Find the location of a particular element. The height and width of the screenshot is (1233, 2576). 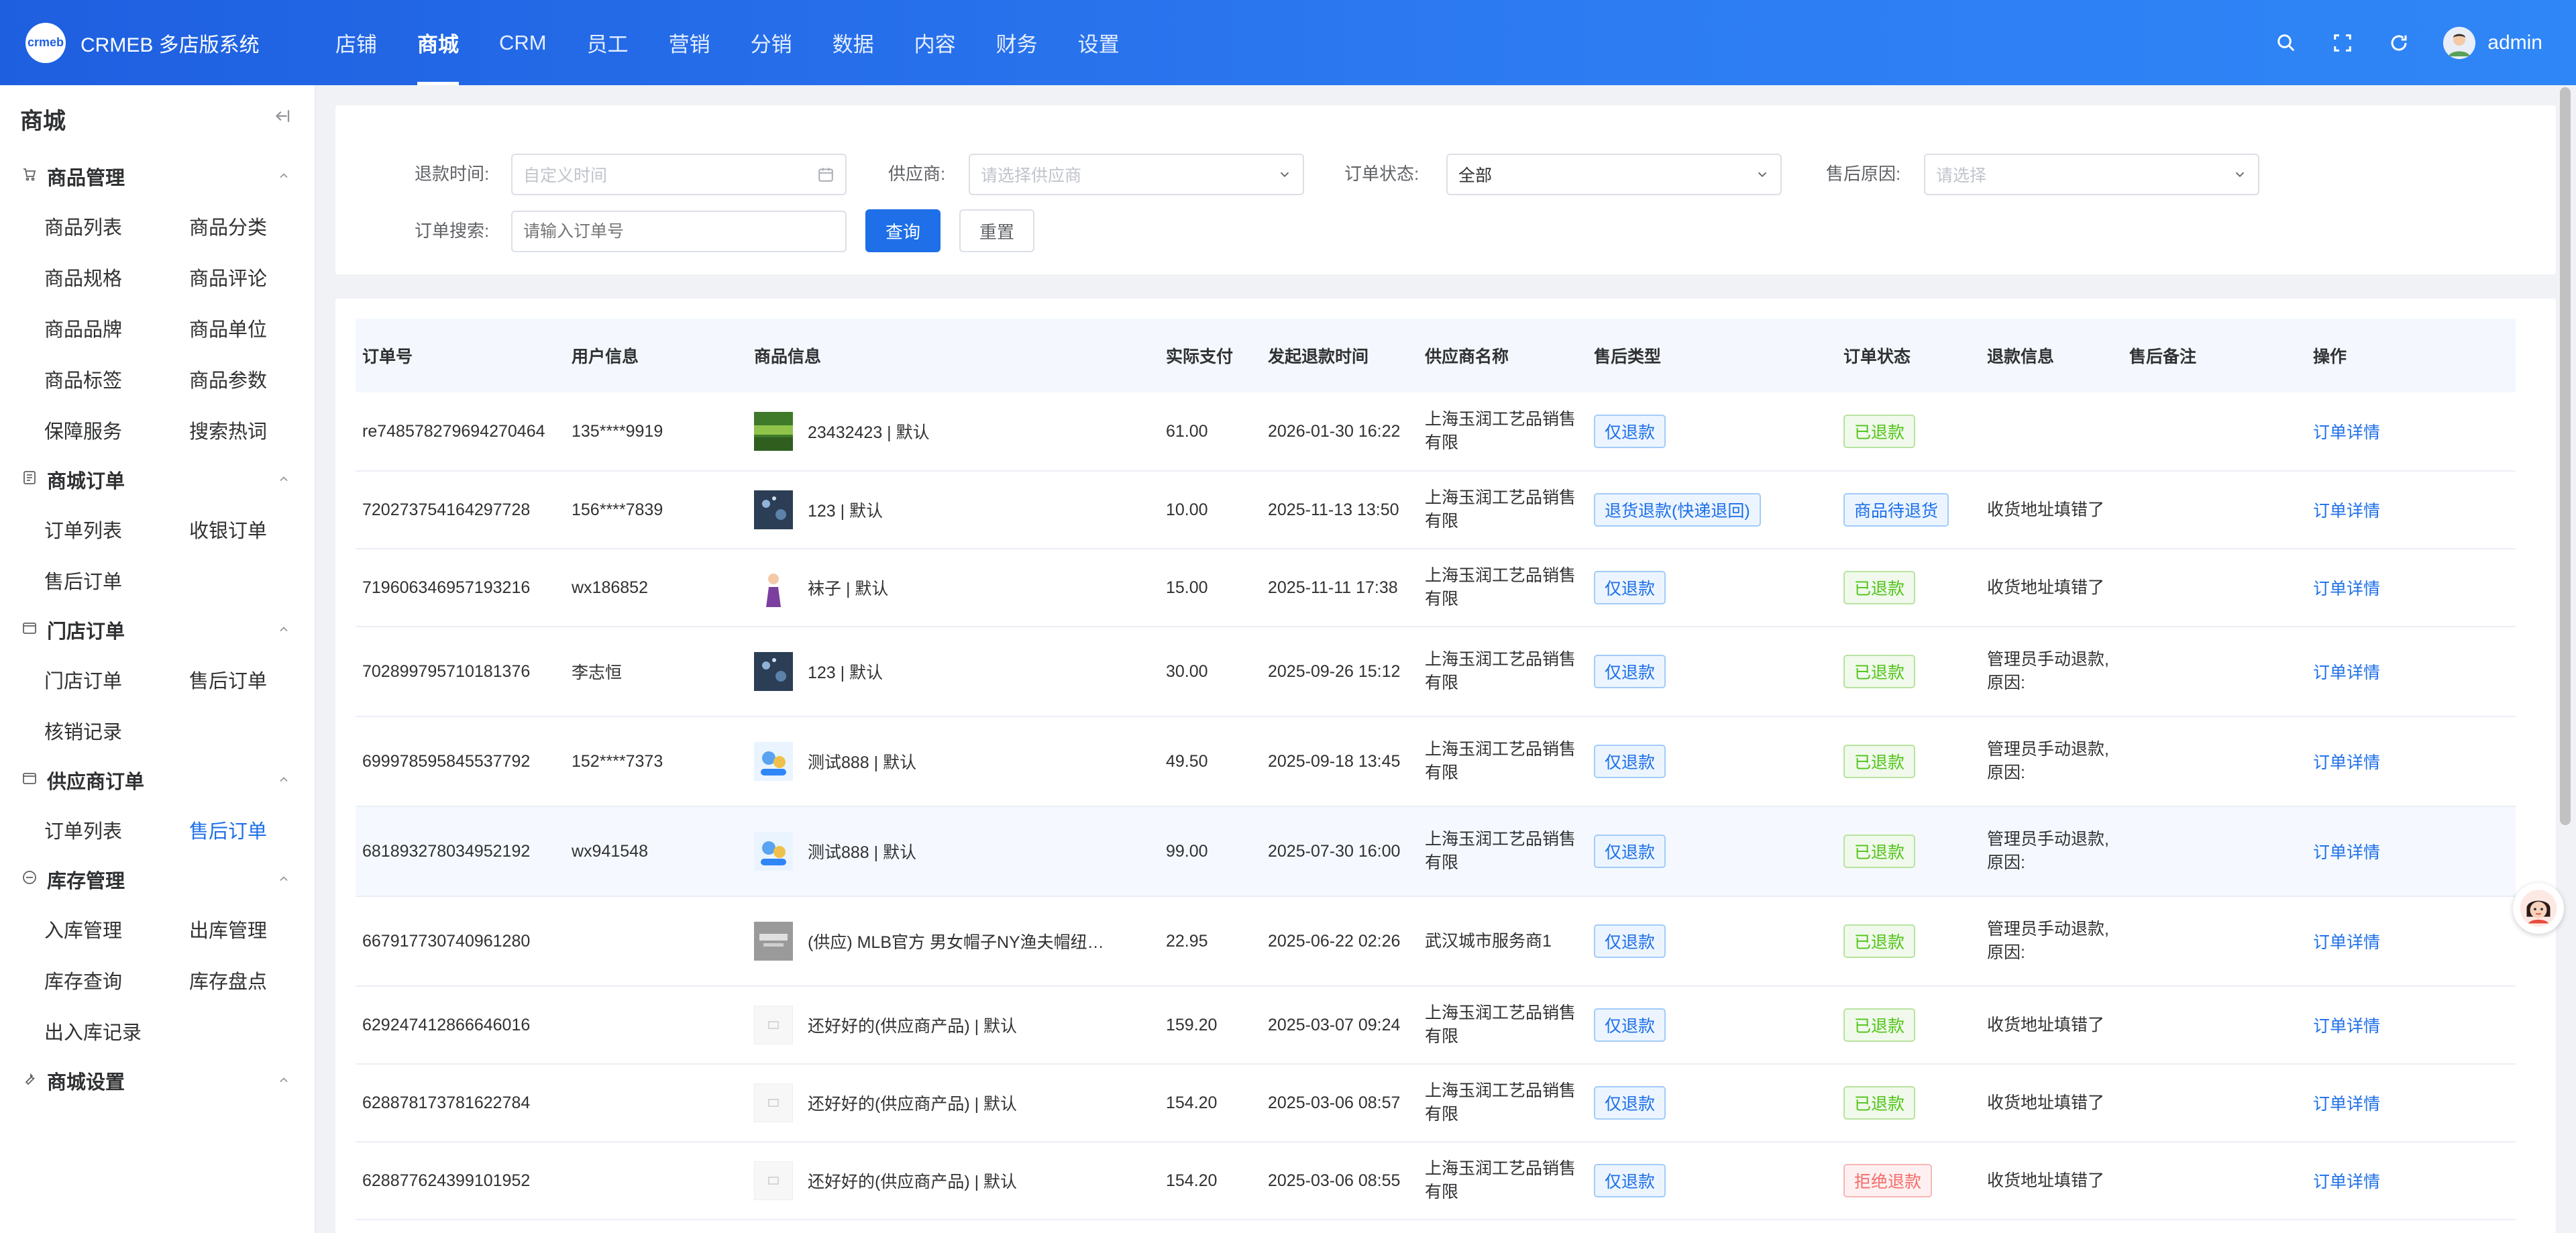

sidebar-item: 出库管理 is located at coordinates (261, 929).